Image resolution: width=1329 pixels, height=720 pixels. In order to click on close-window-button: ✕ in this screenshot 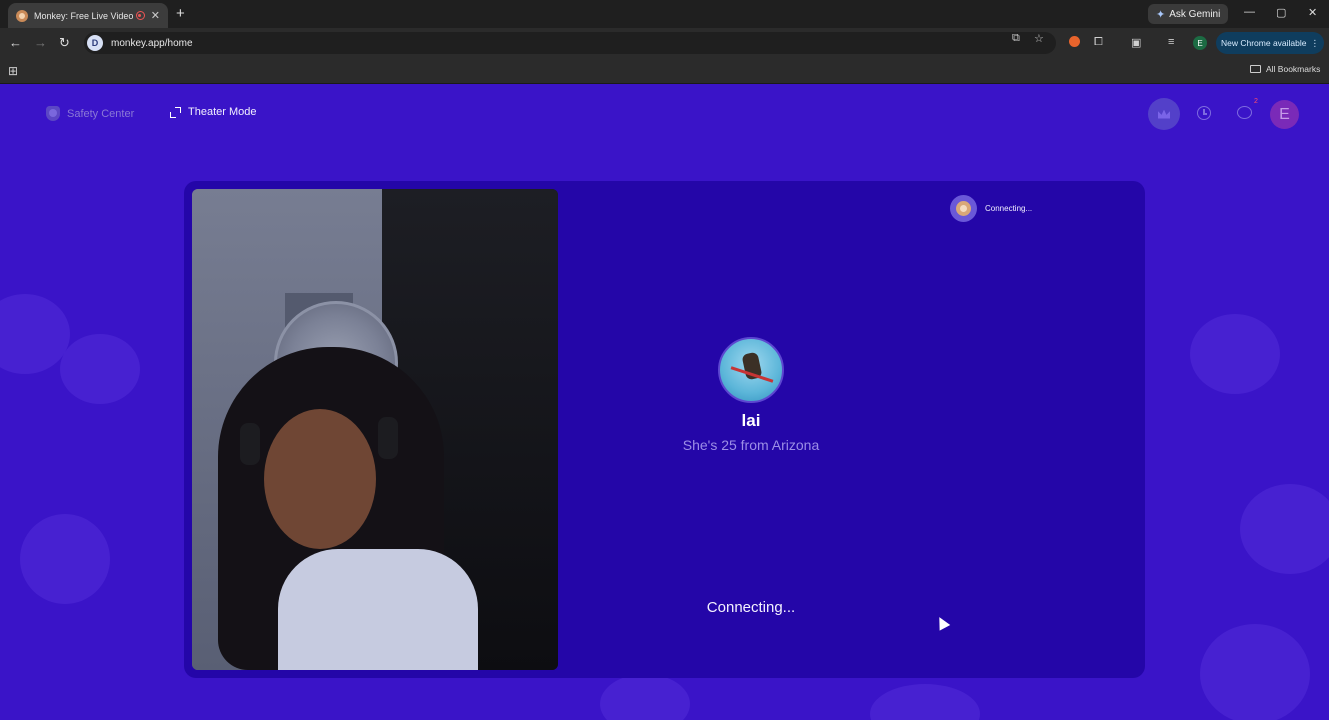, I will do `click(1312, 12)`.